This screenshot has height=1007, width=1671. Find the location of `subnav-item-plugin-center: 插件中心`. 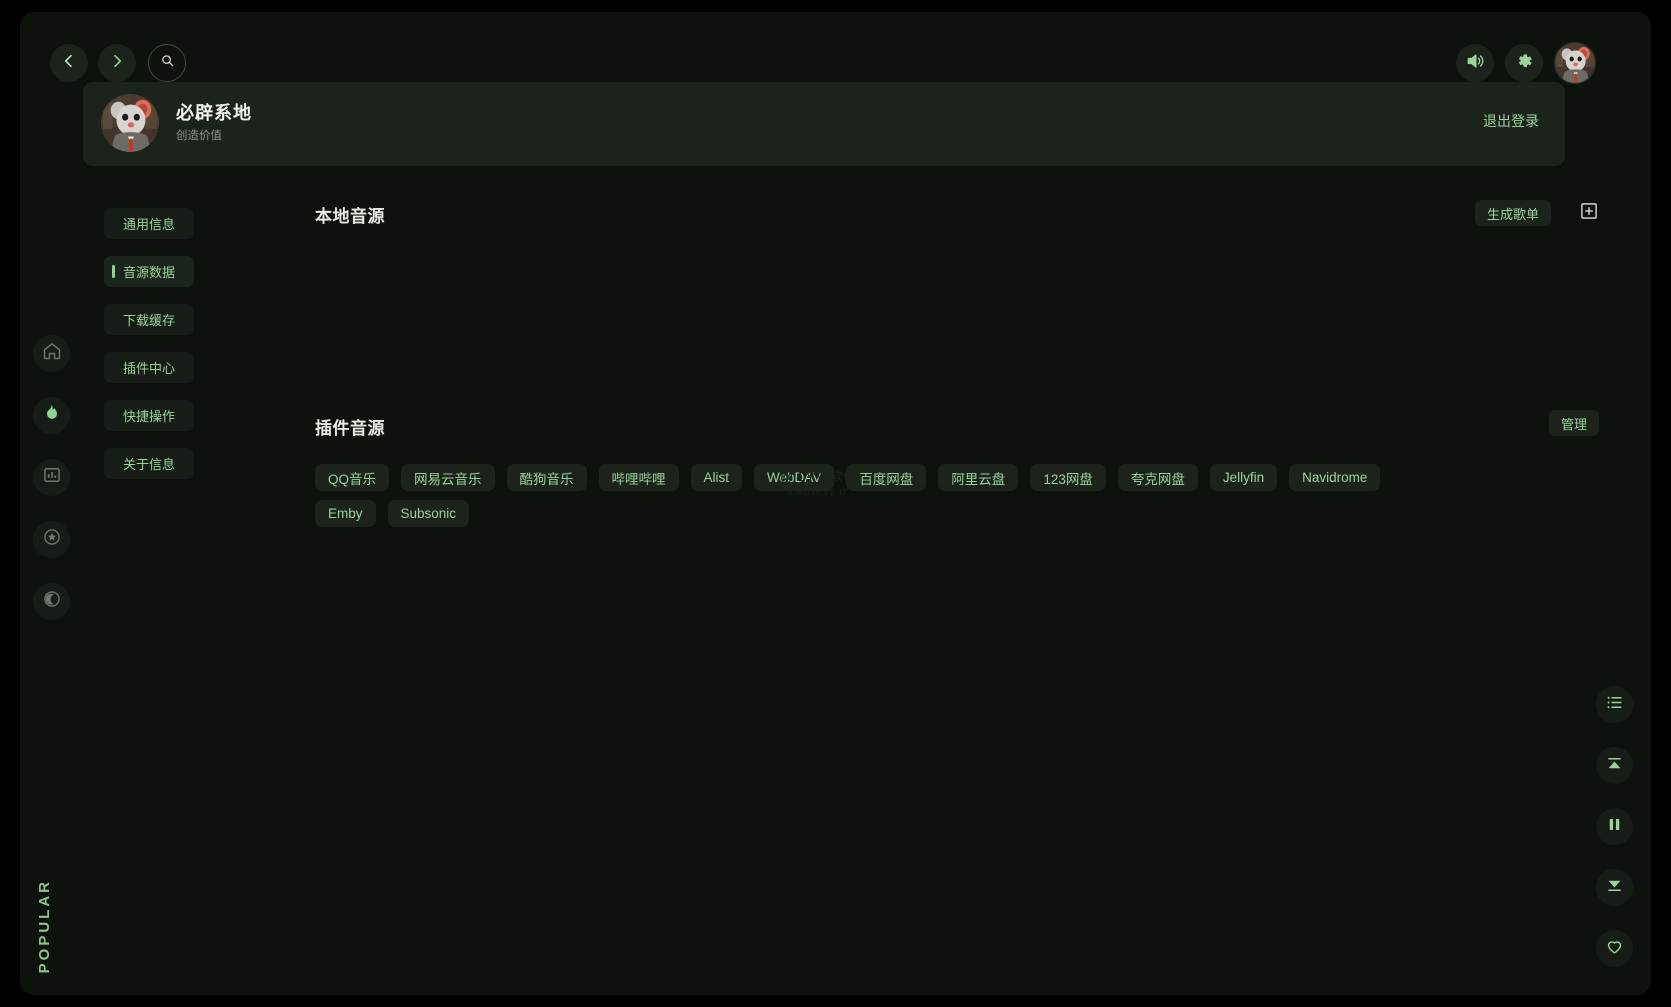

subnav-item-plugin-center: 插件中心 is located at coordinates (149, 367).